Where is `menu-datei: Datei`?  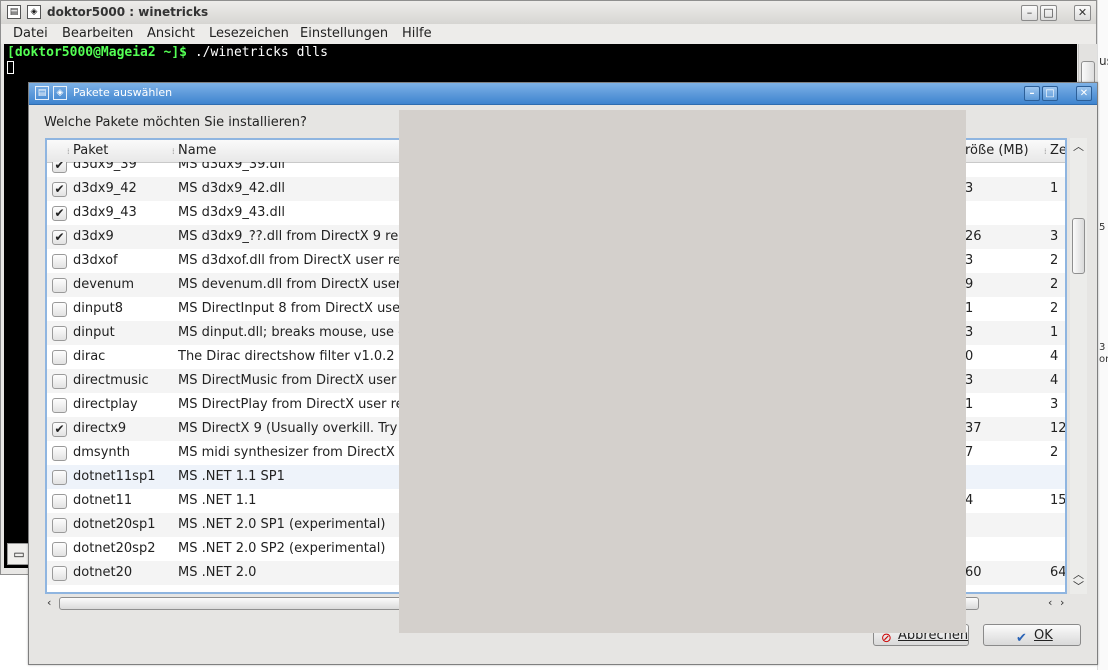
menu-datei: Datei is located at coordinates (30, 33).